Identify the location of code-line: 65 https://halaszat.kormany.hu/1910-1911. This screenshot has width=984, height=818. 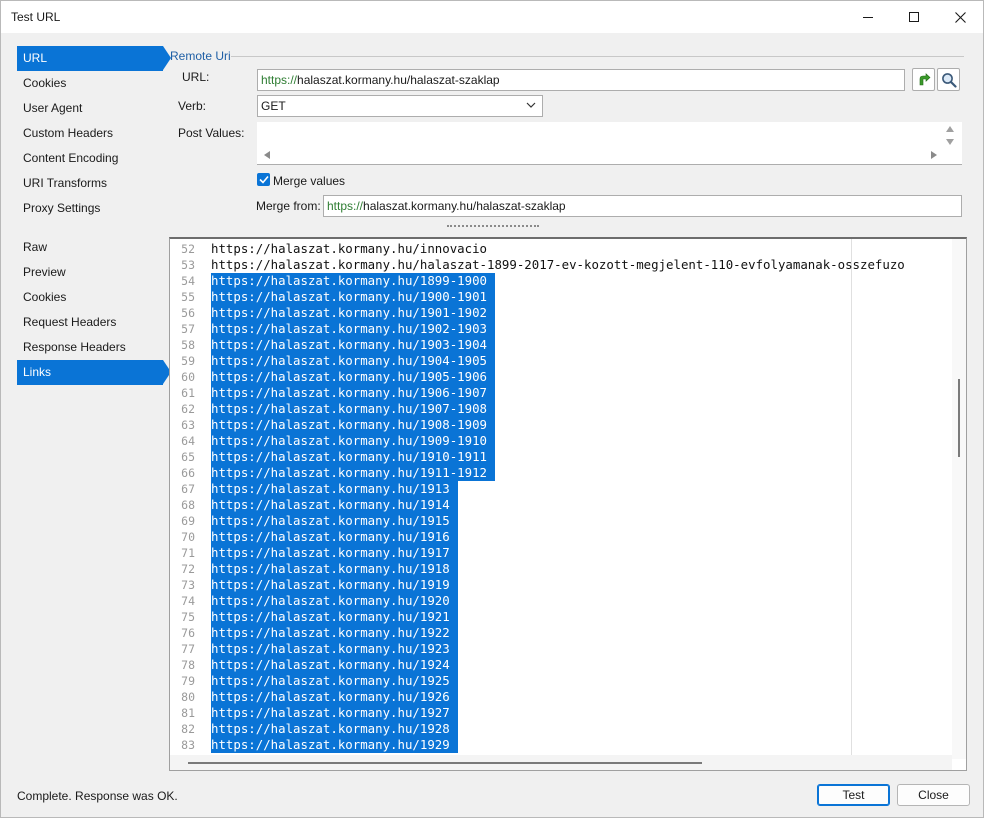
(561, 457).